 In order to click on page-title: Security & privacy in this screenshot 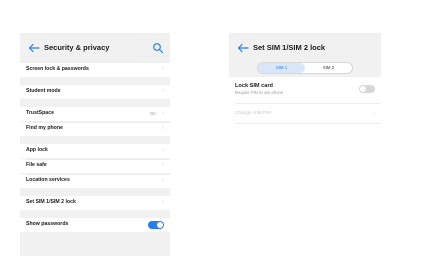, I will do `click(77, 47)`.